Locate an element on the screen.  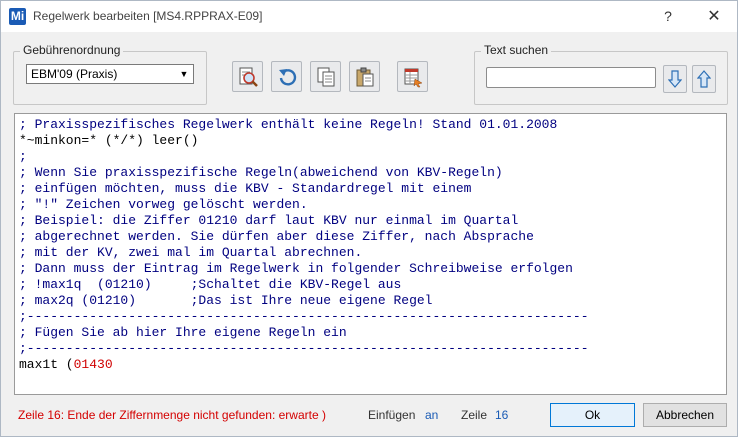
arrow-down-icon is located at coordinates (675, 79).